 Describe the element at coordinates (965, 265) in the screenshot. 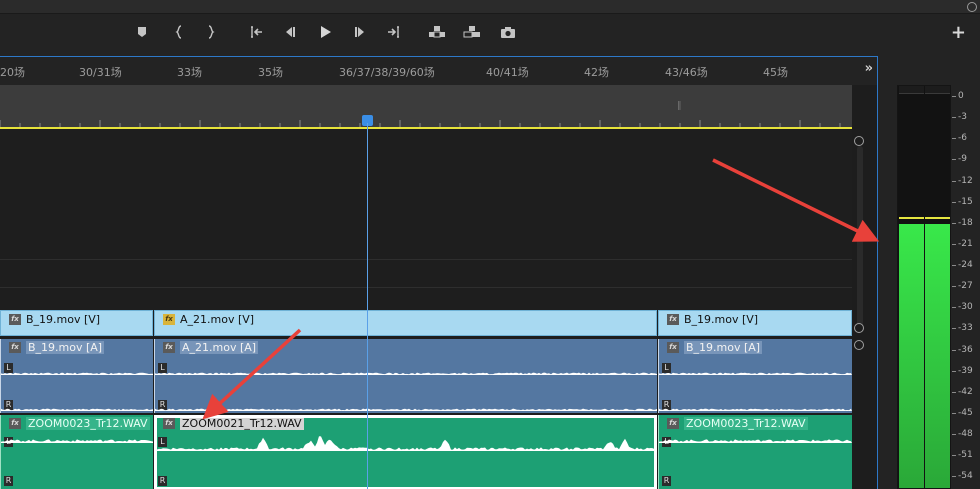

I see `db-label: -24` at that location.